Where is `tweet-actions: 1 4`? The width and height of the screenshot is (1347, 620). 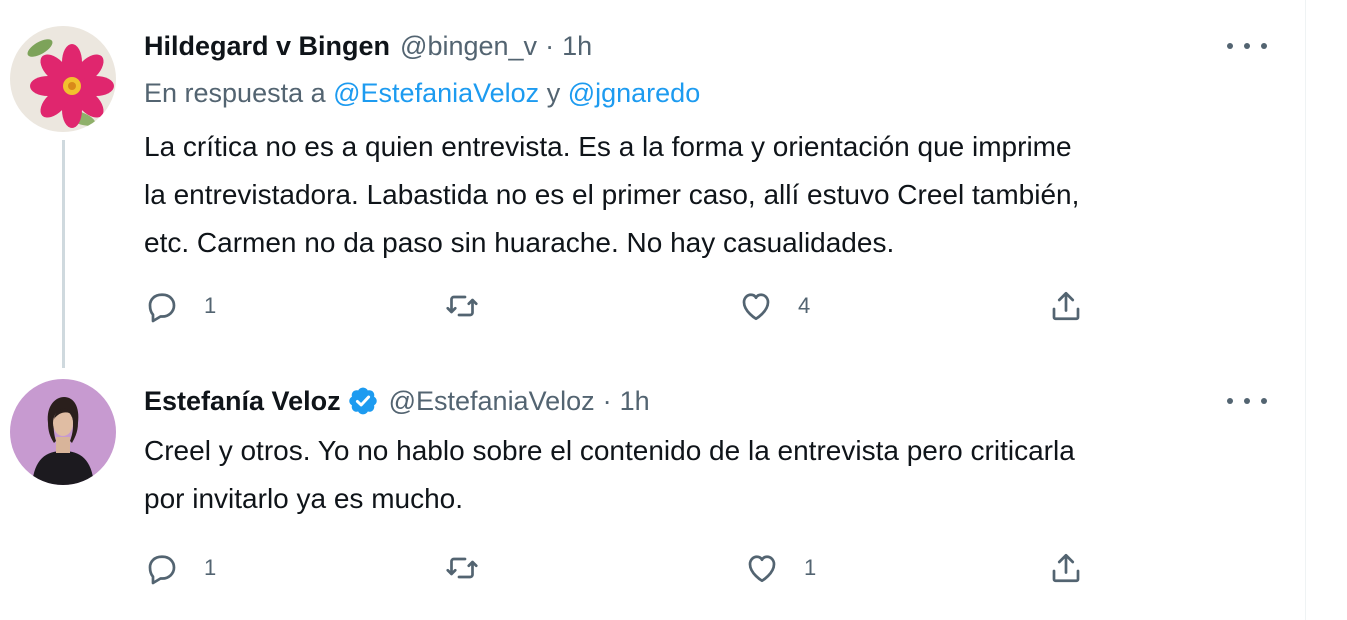 tweet-actions: 1 4 is located at coordinates (624, 306).